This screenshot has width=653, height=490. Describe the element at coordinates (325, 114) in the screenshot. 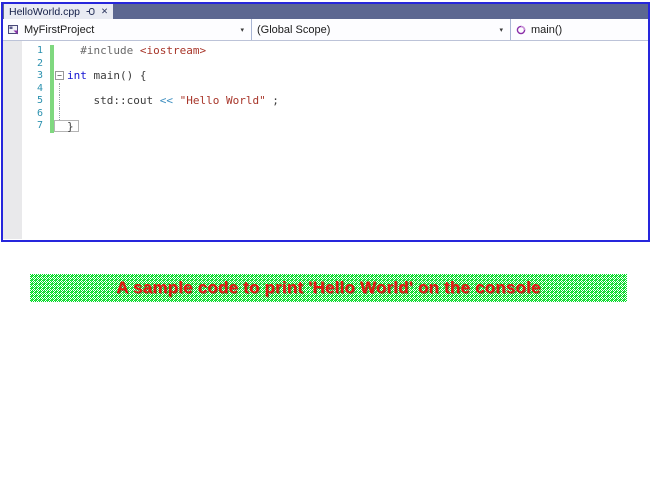

I see `code-line: 6` at that location.